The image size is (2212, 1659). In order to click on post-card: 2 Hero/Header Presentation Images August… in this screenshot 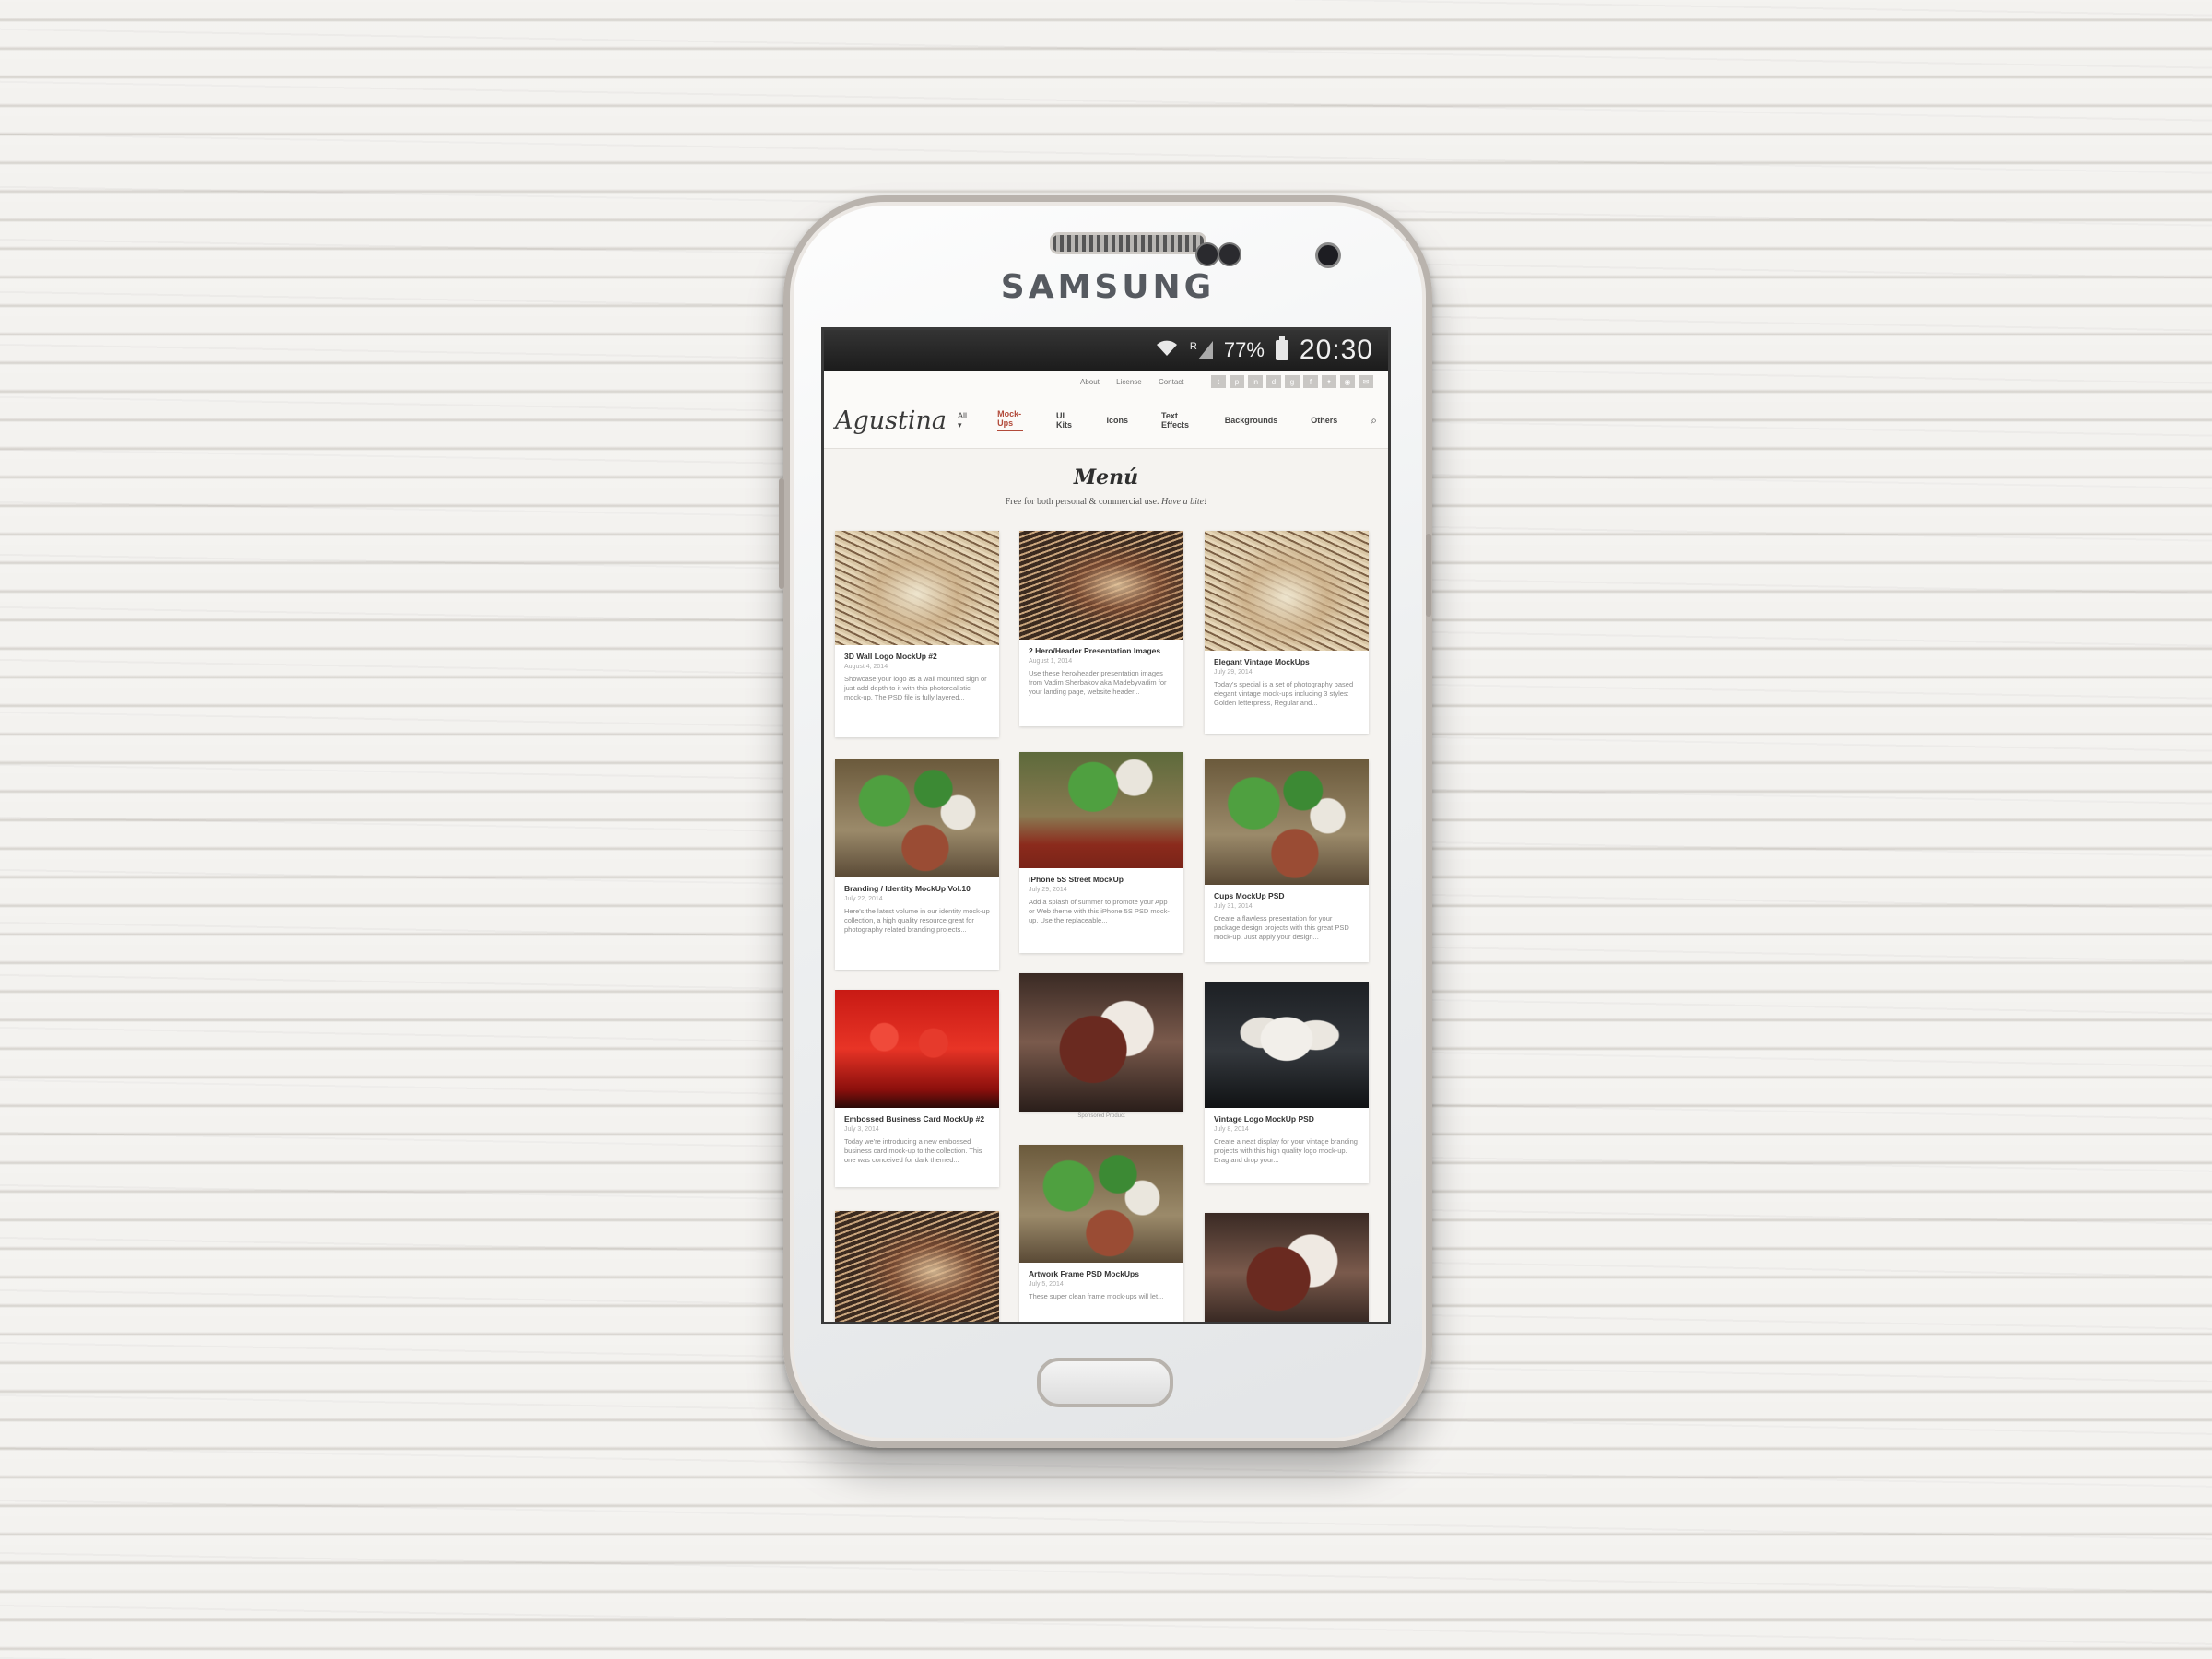, I will do `click(1101, 628)`.